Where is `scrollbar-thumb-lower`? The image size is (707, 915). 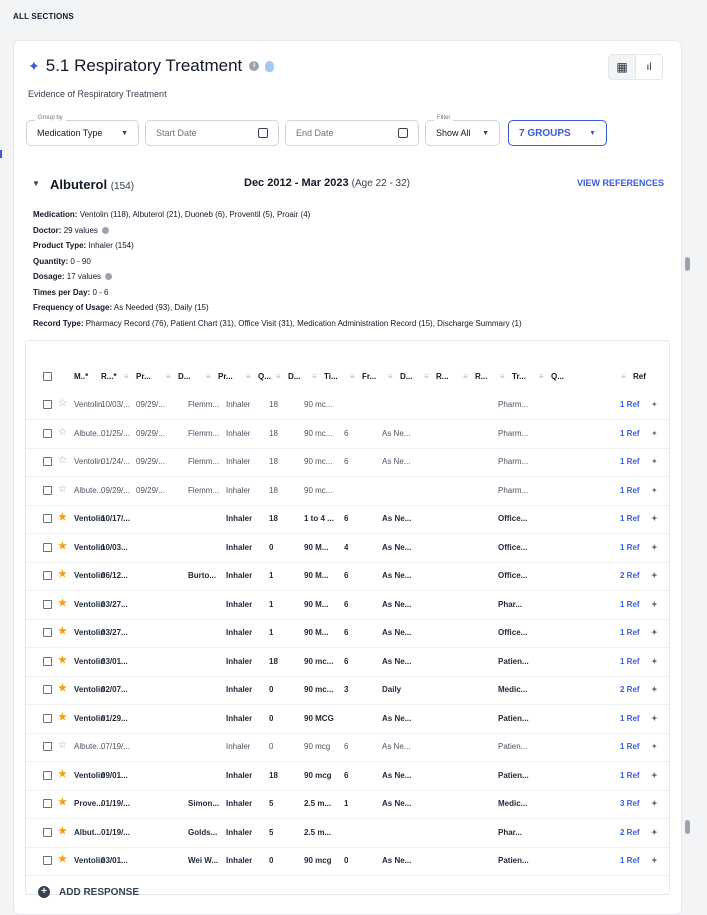 scrollbar-thumb-lower is located at coordinates (687, 827).